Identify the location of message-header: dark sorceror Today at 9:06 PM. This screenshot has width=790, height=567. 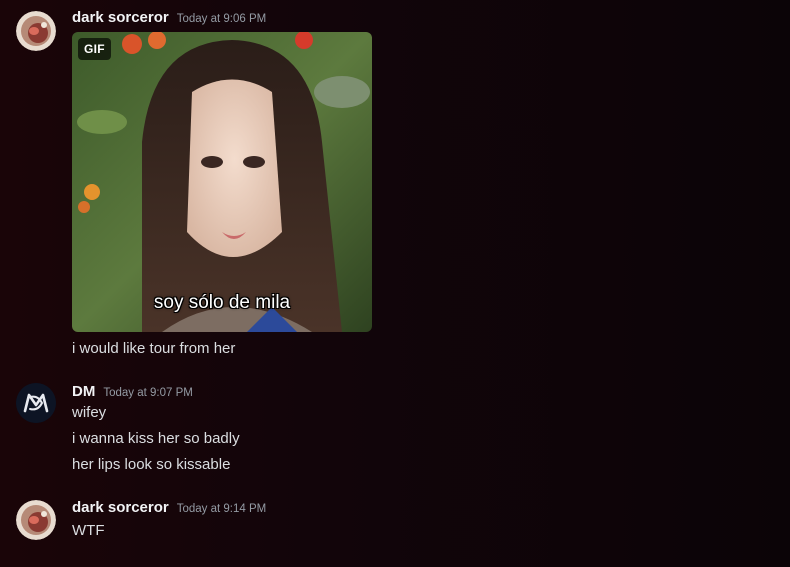
(169, 17).